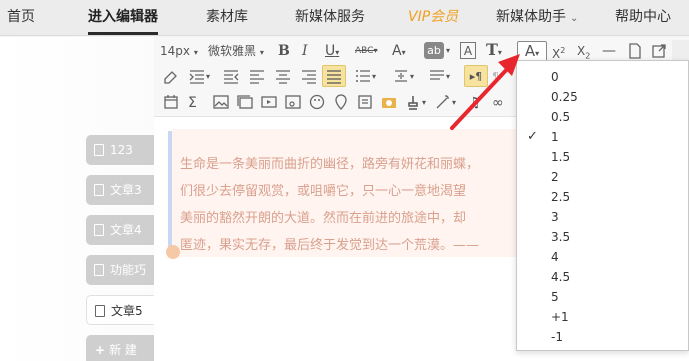 This screenshot has width=689, height=361. I want to click on italic-icon: I, so click(305, 51).